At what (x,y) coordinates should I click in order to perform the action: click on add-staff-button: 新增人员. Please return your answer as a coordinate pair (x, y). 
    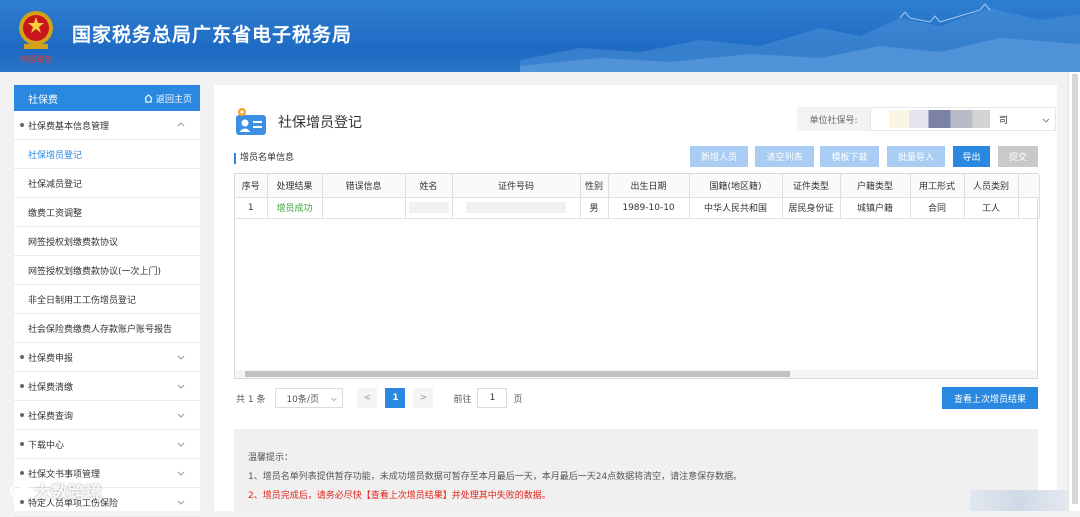
    Looking at the image, I should click on (719, 156).